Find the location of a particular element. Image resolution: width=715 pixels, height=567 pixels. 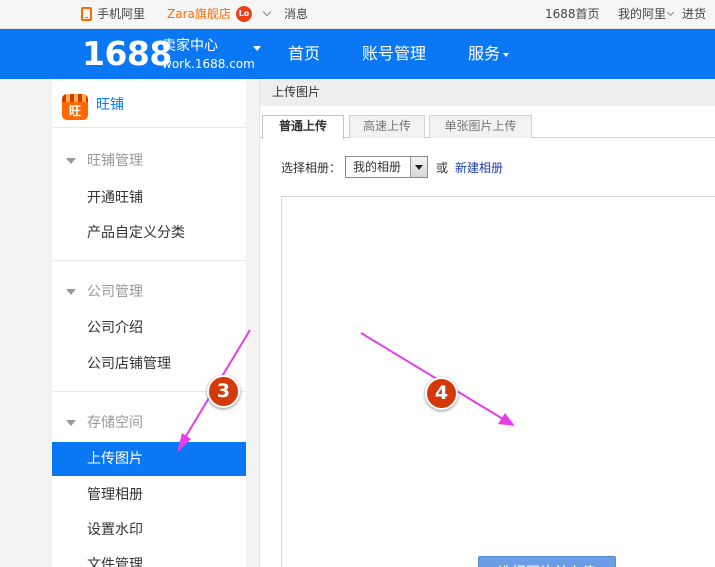

sidebar-item-upload-images: 上传图片 is located at coordinates (149, 459).